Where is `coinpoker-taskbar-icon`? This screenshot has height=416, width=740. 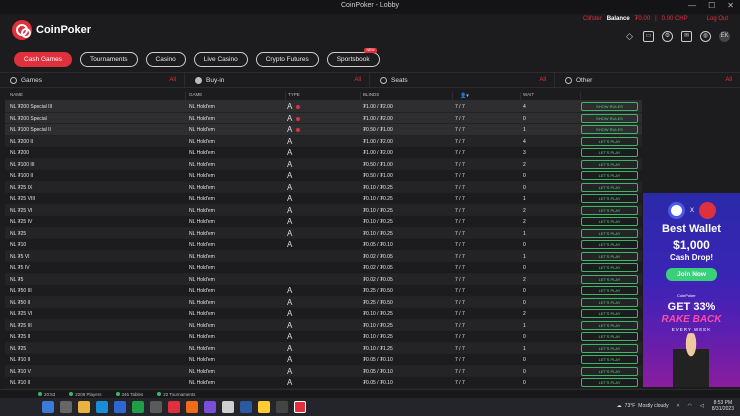
coinpoker-taskbar-icon is located at coordinates (174, 407).